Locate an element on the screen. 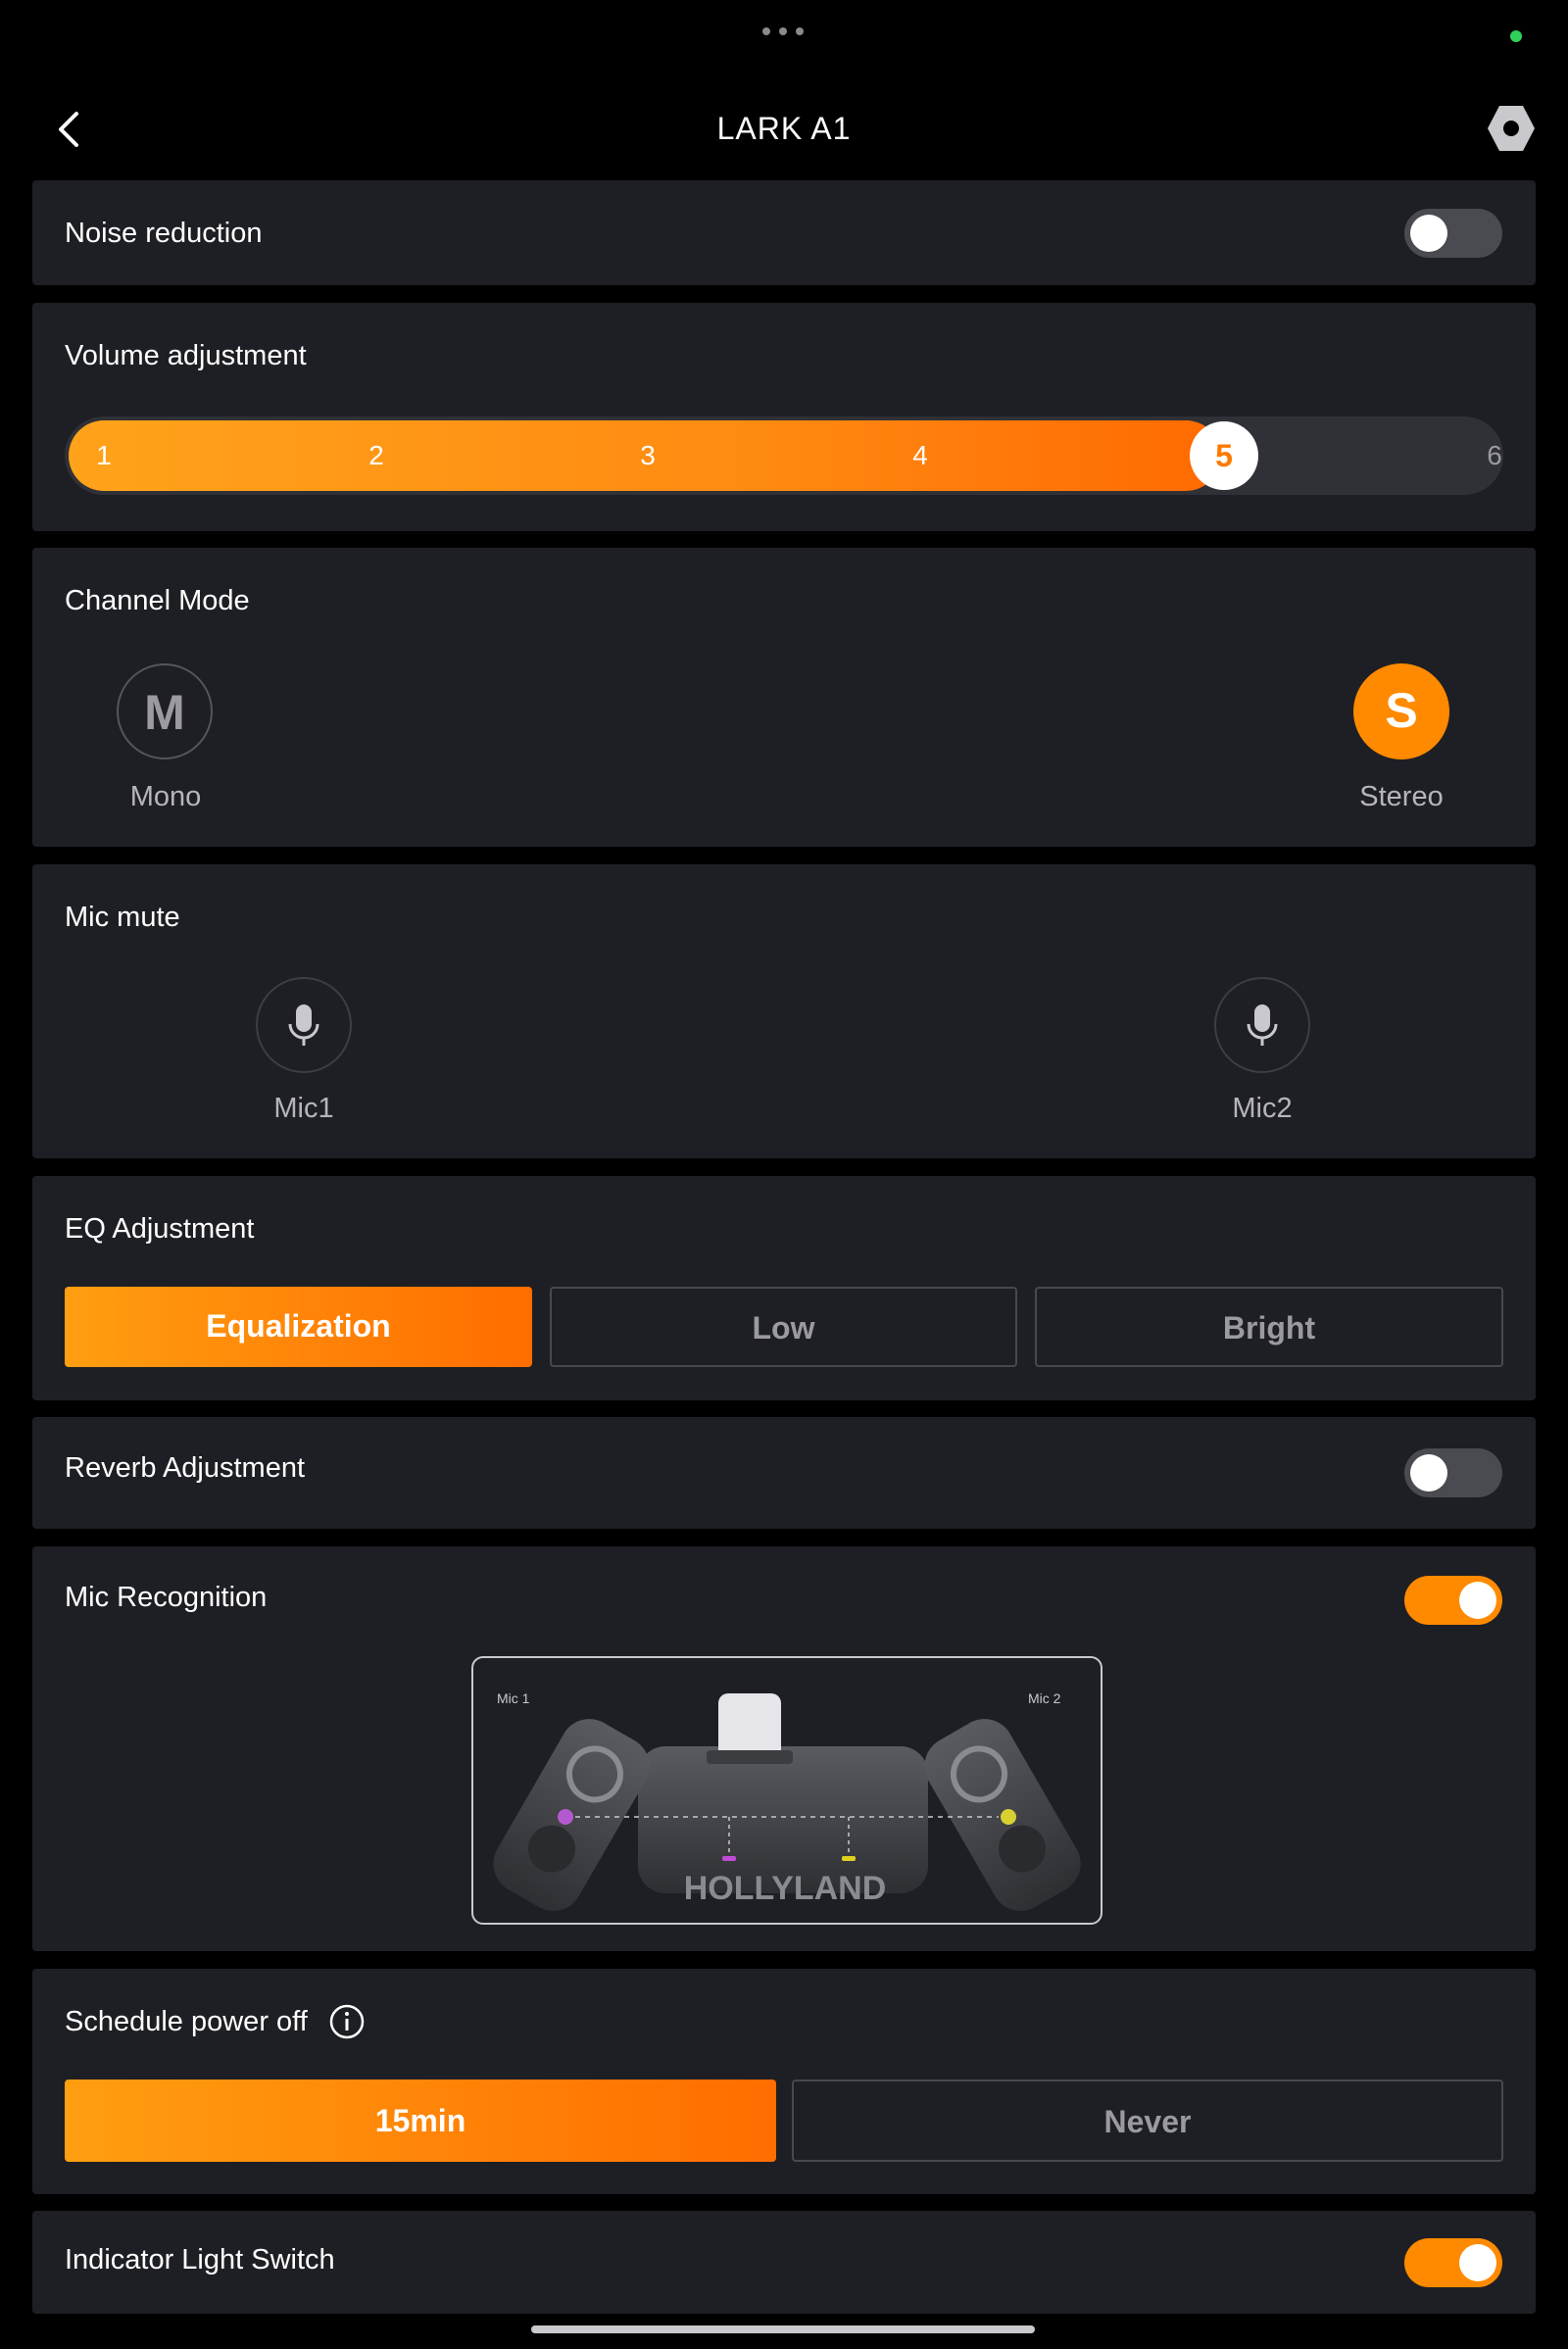 The height and width of the screenshot is (2349, 1568). mic1-diagram-label: Mic 1 is located at coordinates (513, 1698).